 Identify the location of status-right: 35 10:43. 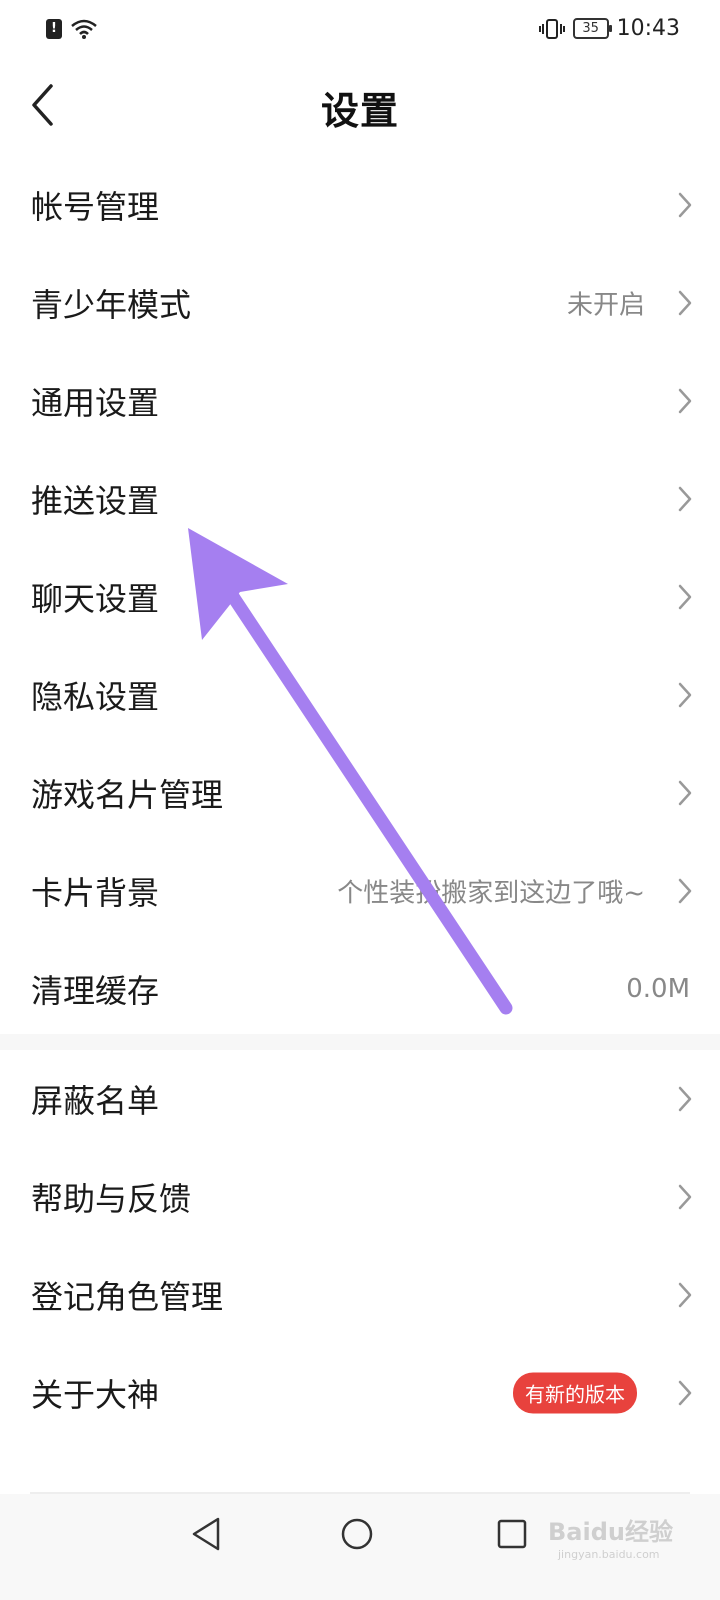
(609, 28).